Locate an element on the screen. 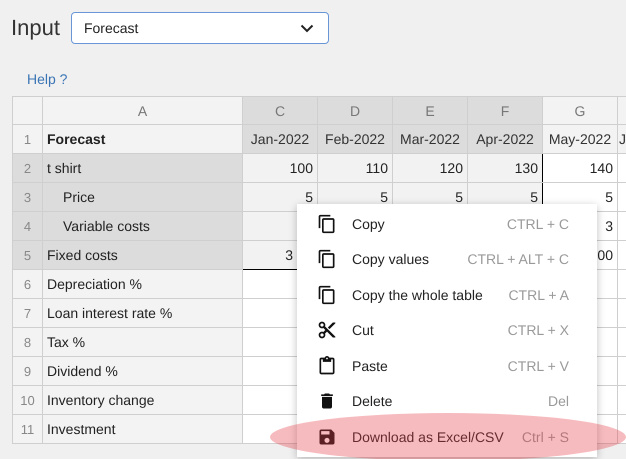  column-header: G is located at coordinates (580, 110).